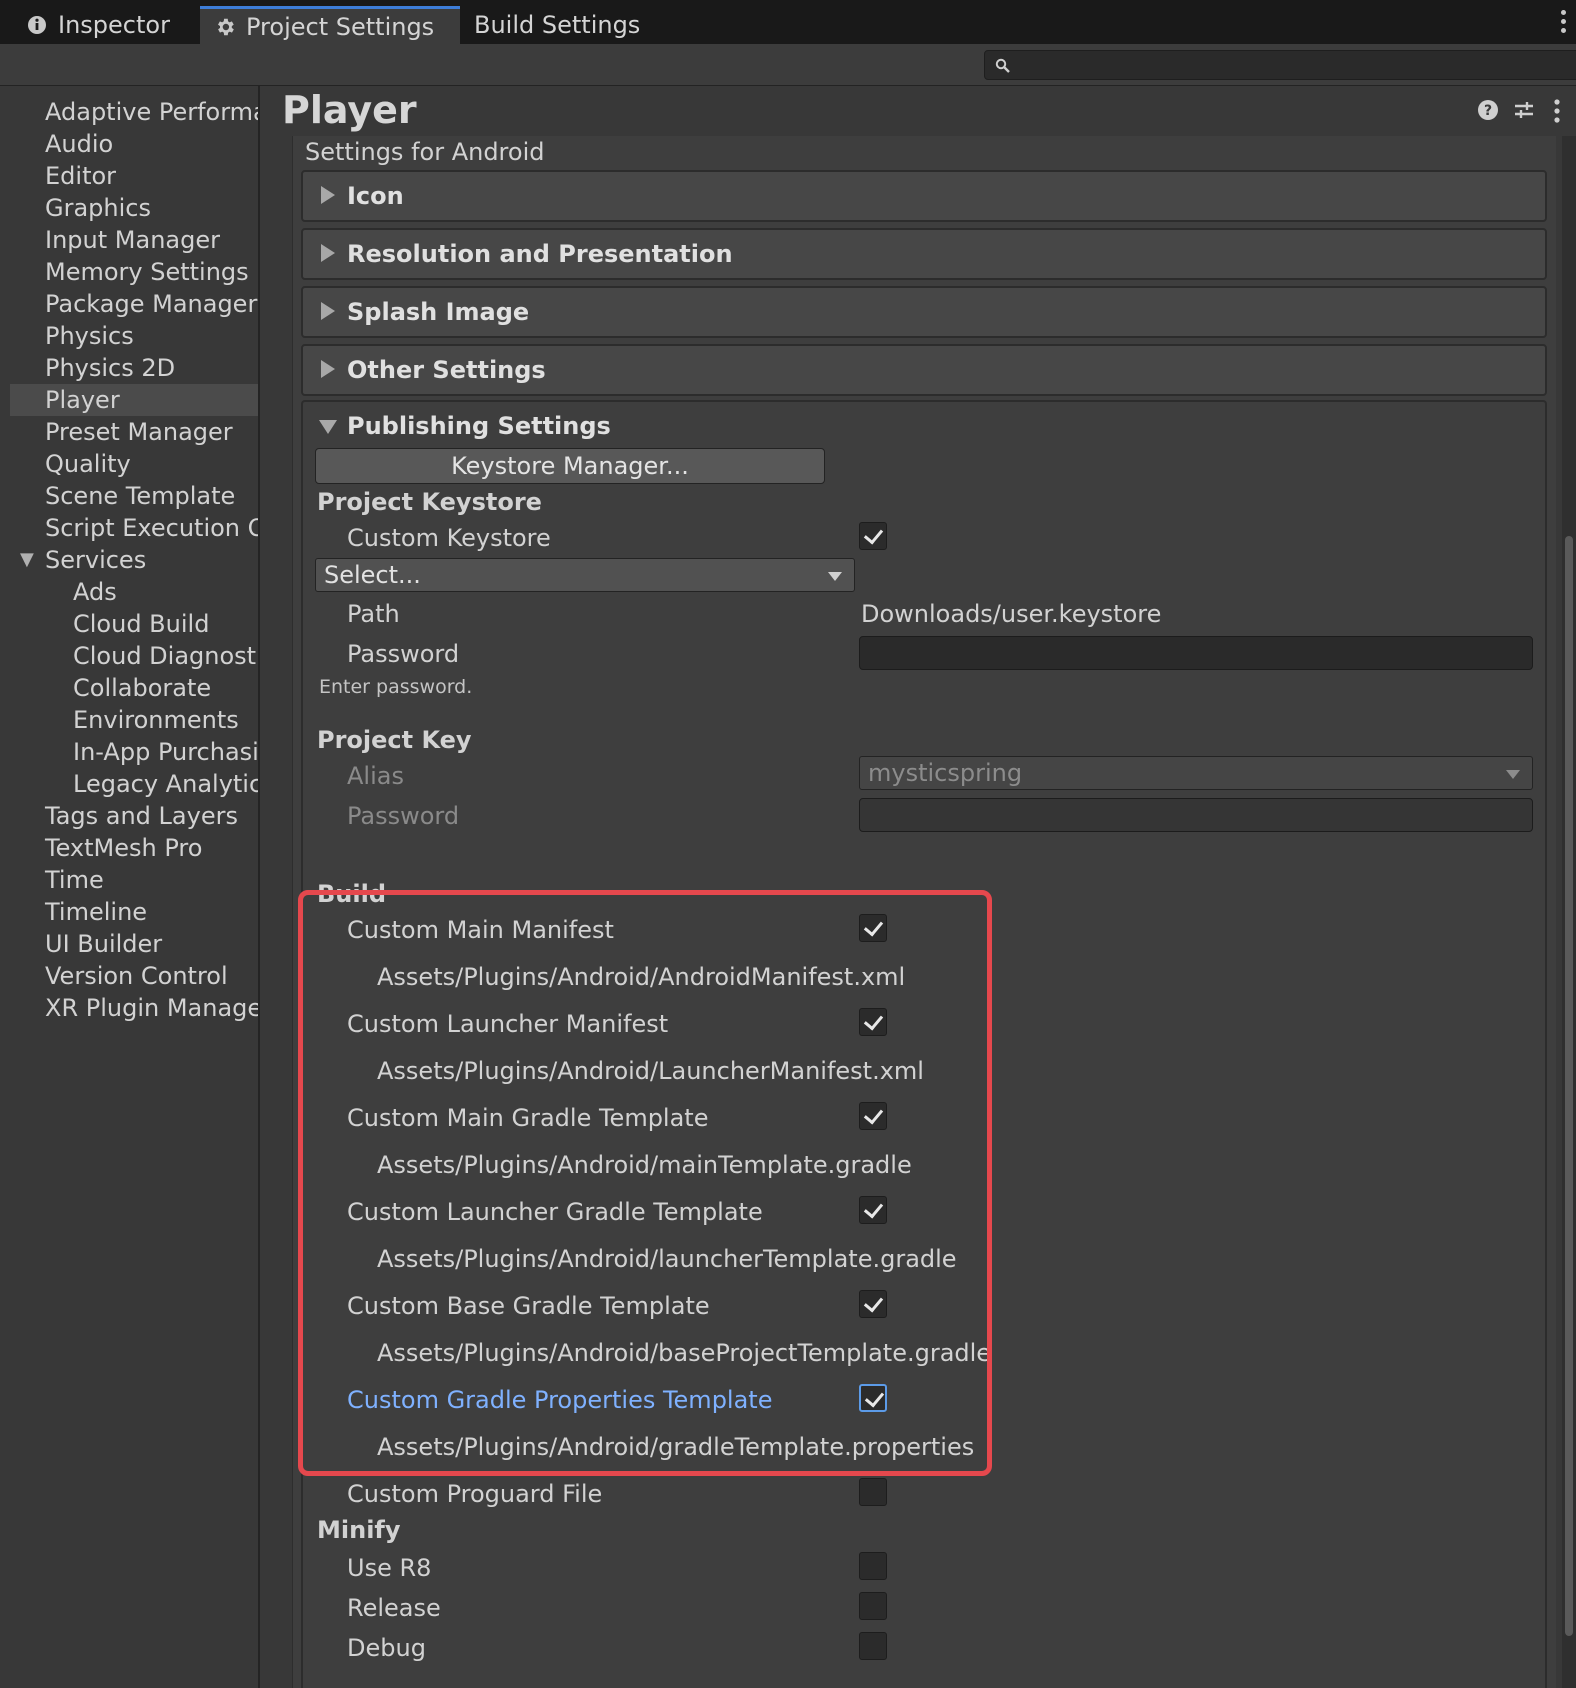 The image size is (1576, 1688). I want to click on custom-keystore-label: Custom Keystore, so click(449, 538).